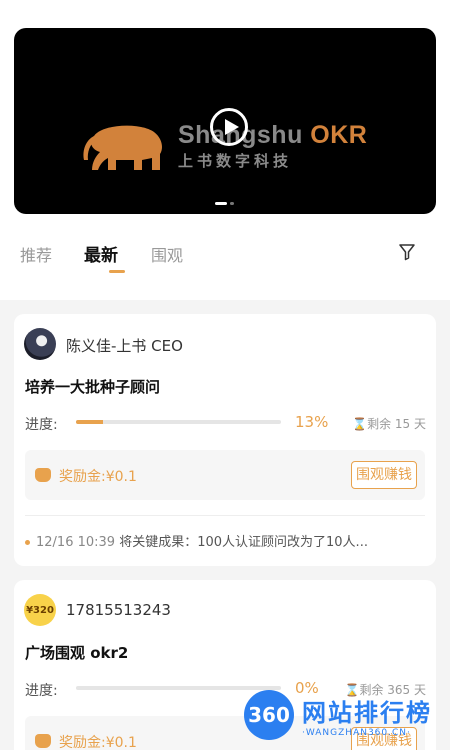 The height and width of the screenshot is (750, 450). What do you see at coordinates (225, 515) in the screenshot?
I see `divider` at bounding box center [225, 515].